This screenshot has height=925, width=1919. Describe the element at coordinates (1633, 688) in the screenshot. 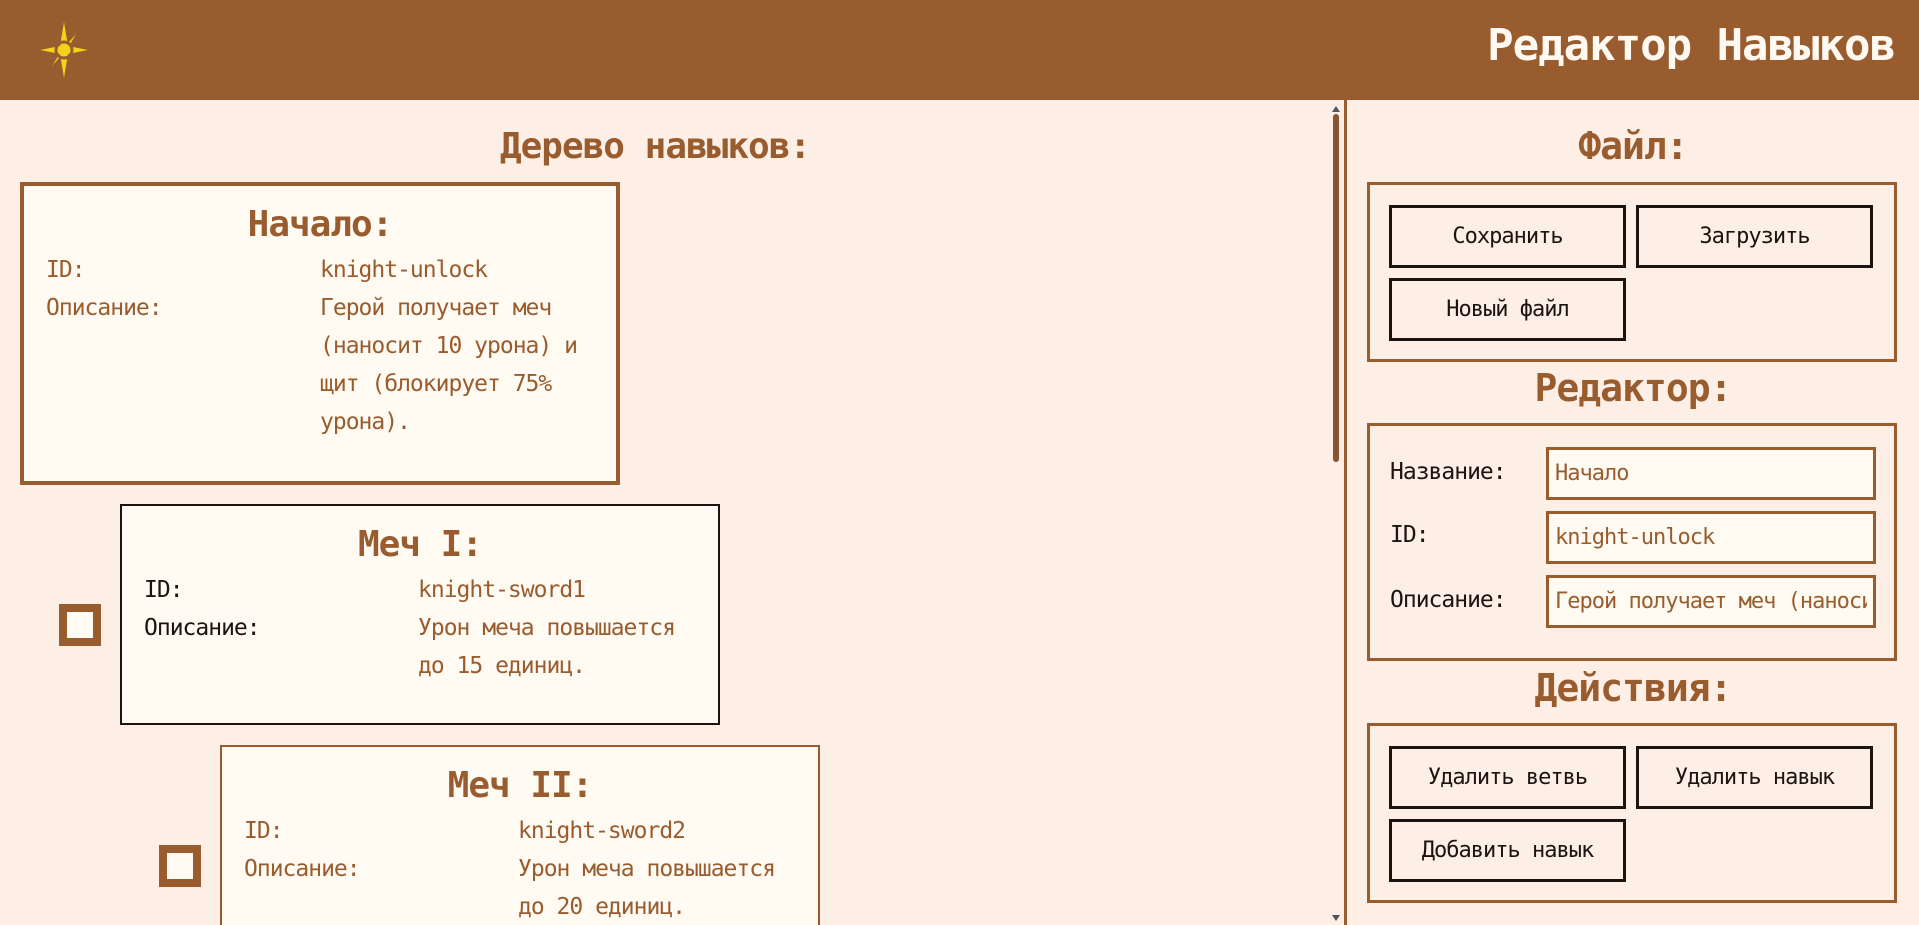

I see `actions-heading: Действия:` at that location.